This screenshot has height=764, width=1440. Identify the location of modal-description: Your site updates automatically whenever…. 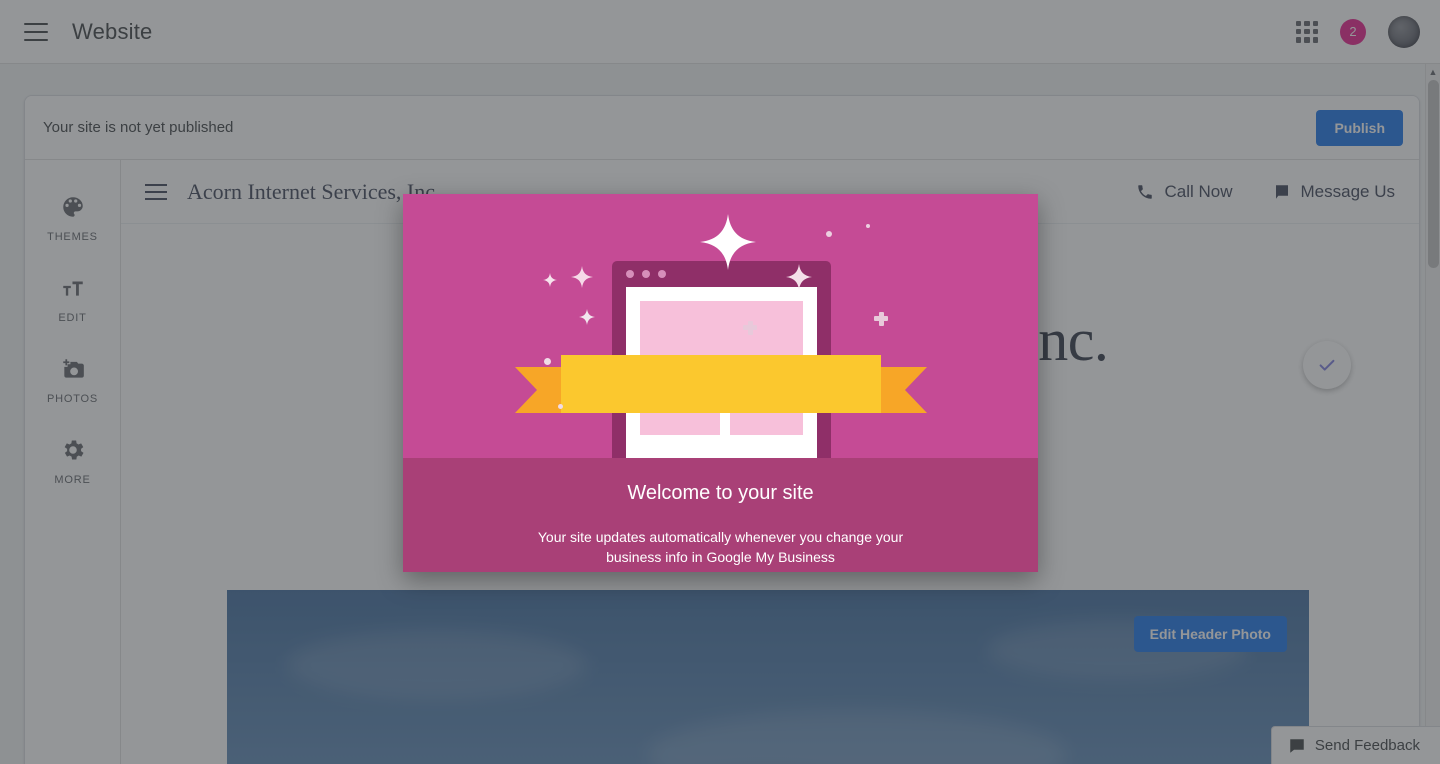
(720, 547).